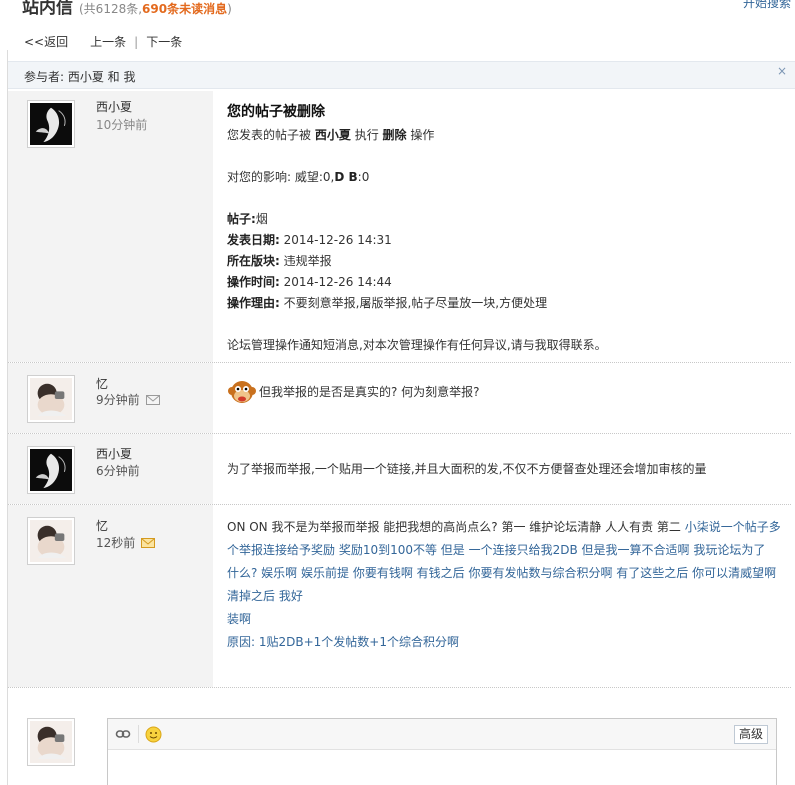 This screenshot has height=785, width=795. What do you see at coordinates (152, 400) in the screenshot?
I see `envelope-read-icon` at bounding box center [152, 400].